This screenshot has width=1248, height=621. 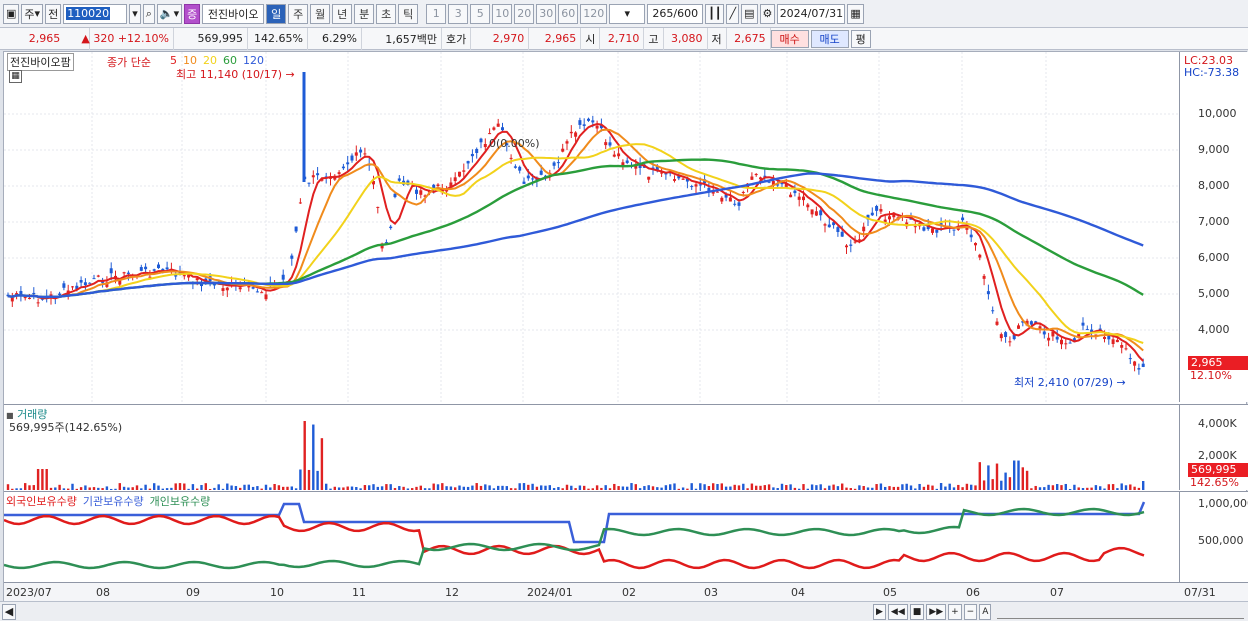 I want to click on market-select: 주 ▾, so click(x=32, y=13).